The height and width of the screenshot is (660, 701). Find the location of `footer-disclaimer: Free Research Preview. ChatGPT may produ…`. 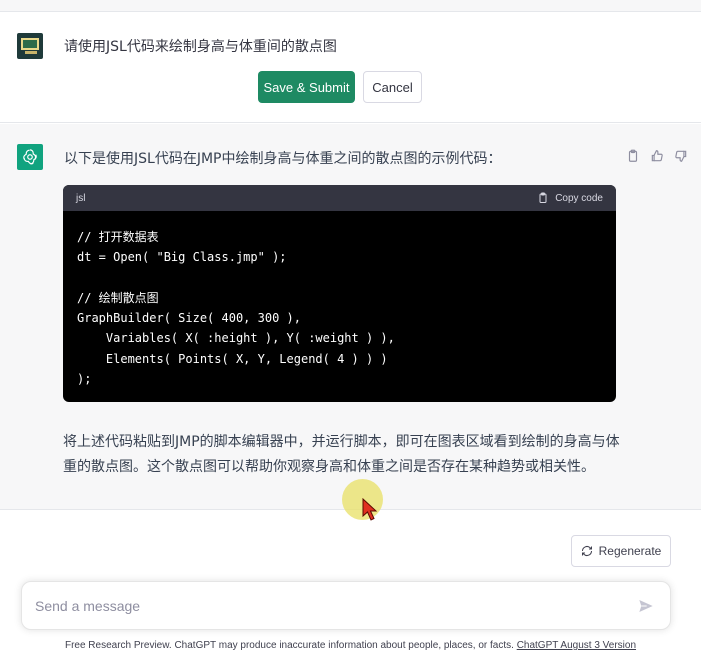

footer-disclaimer: Free Research Preview. ChatGPT may produ… is located at coordinates (350, 645).